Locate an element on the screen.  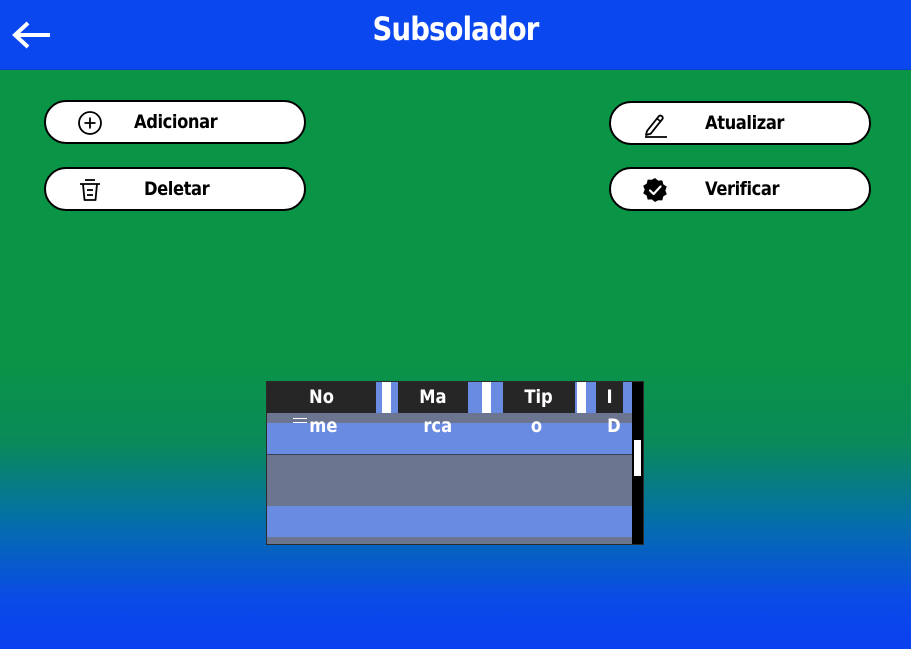
top-bar: Subsolador is located at coordinates (455, 35).